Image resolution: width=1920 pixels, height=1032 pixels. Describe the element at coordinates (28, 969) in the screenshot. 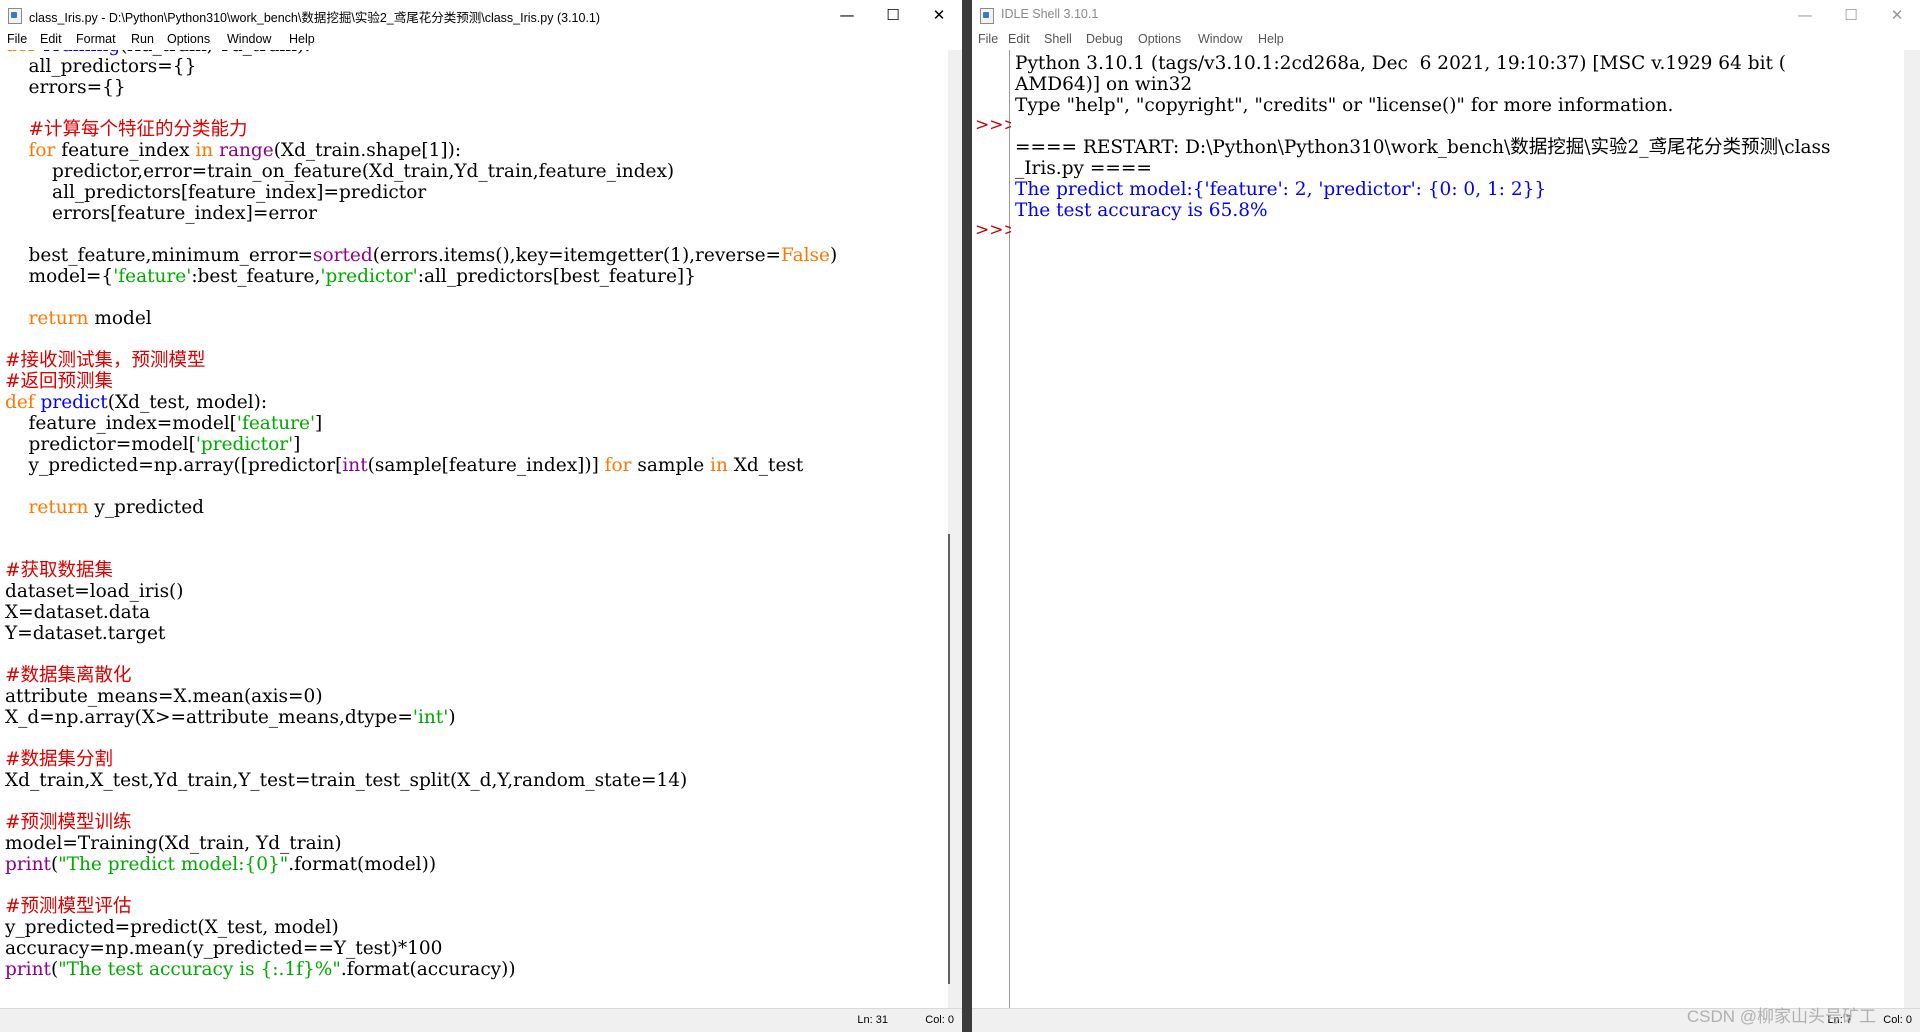

I see `code-token: print` at that location.